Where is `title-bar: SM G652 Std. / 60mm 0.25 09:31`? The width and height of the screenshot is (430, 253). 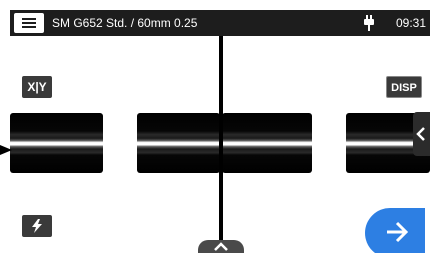
title-bar: SM G652 Std. / 60mm 0.25 09:31 is located at coordinates (220, 23).